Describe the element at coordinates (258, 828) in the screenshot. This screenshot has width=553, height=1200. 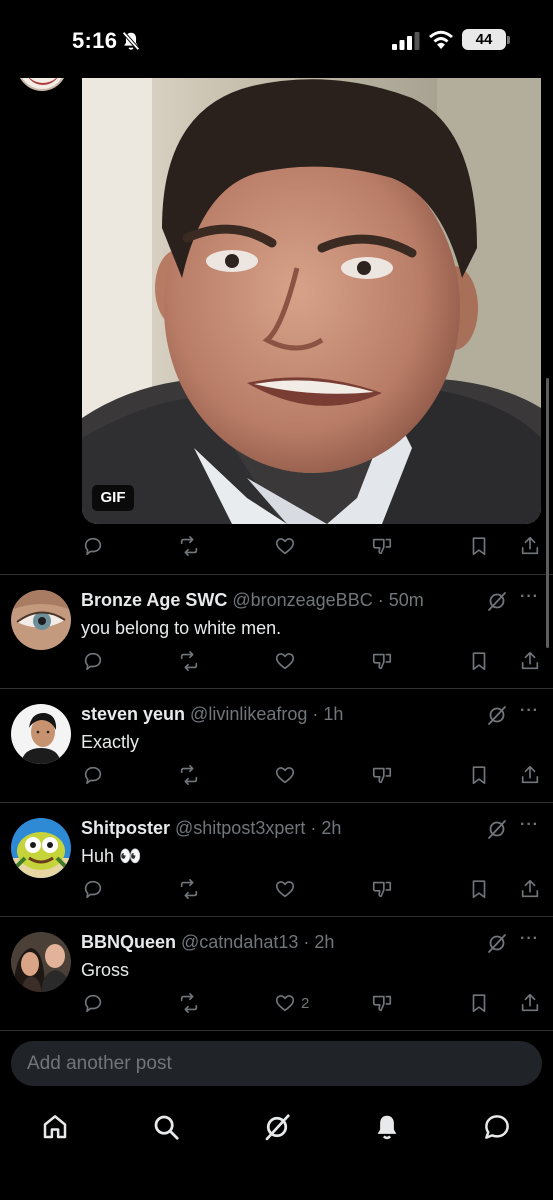
I see `author-handle: @shitpost3xpert · 2h` at that location.